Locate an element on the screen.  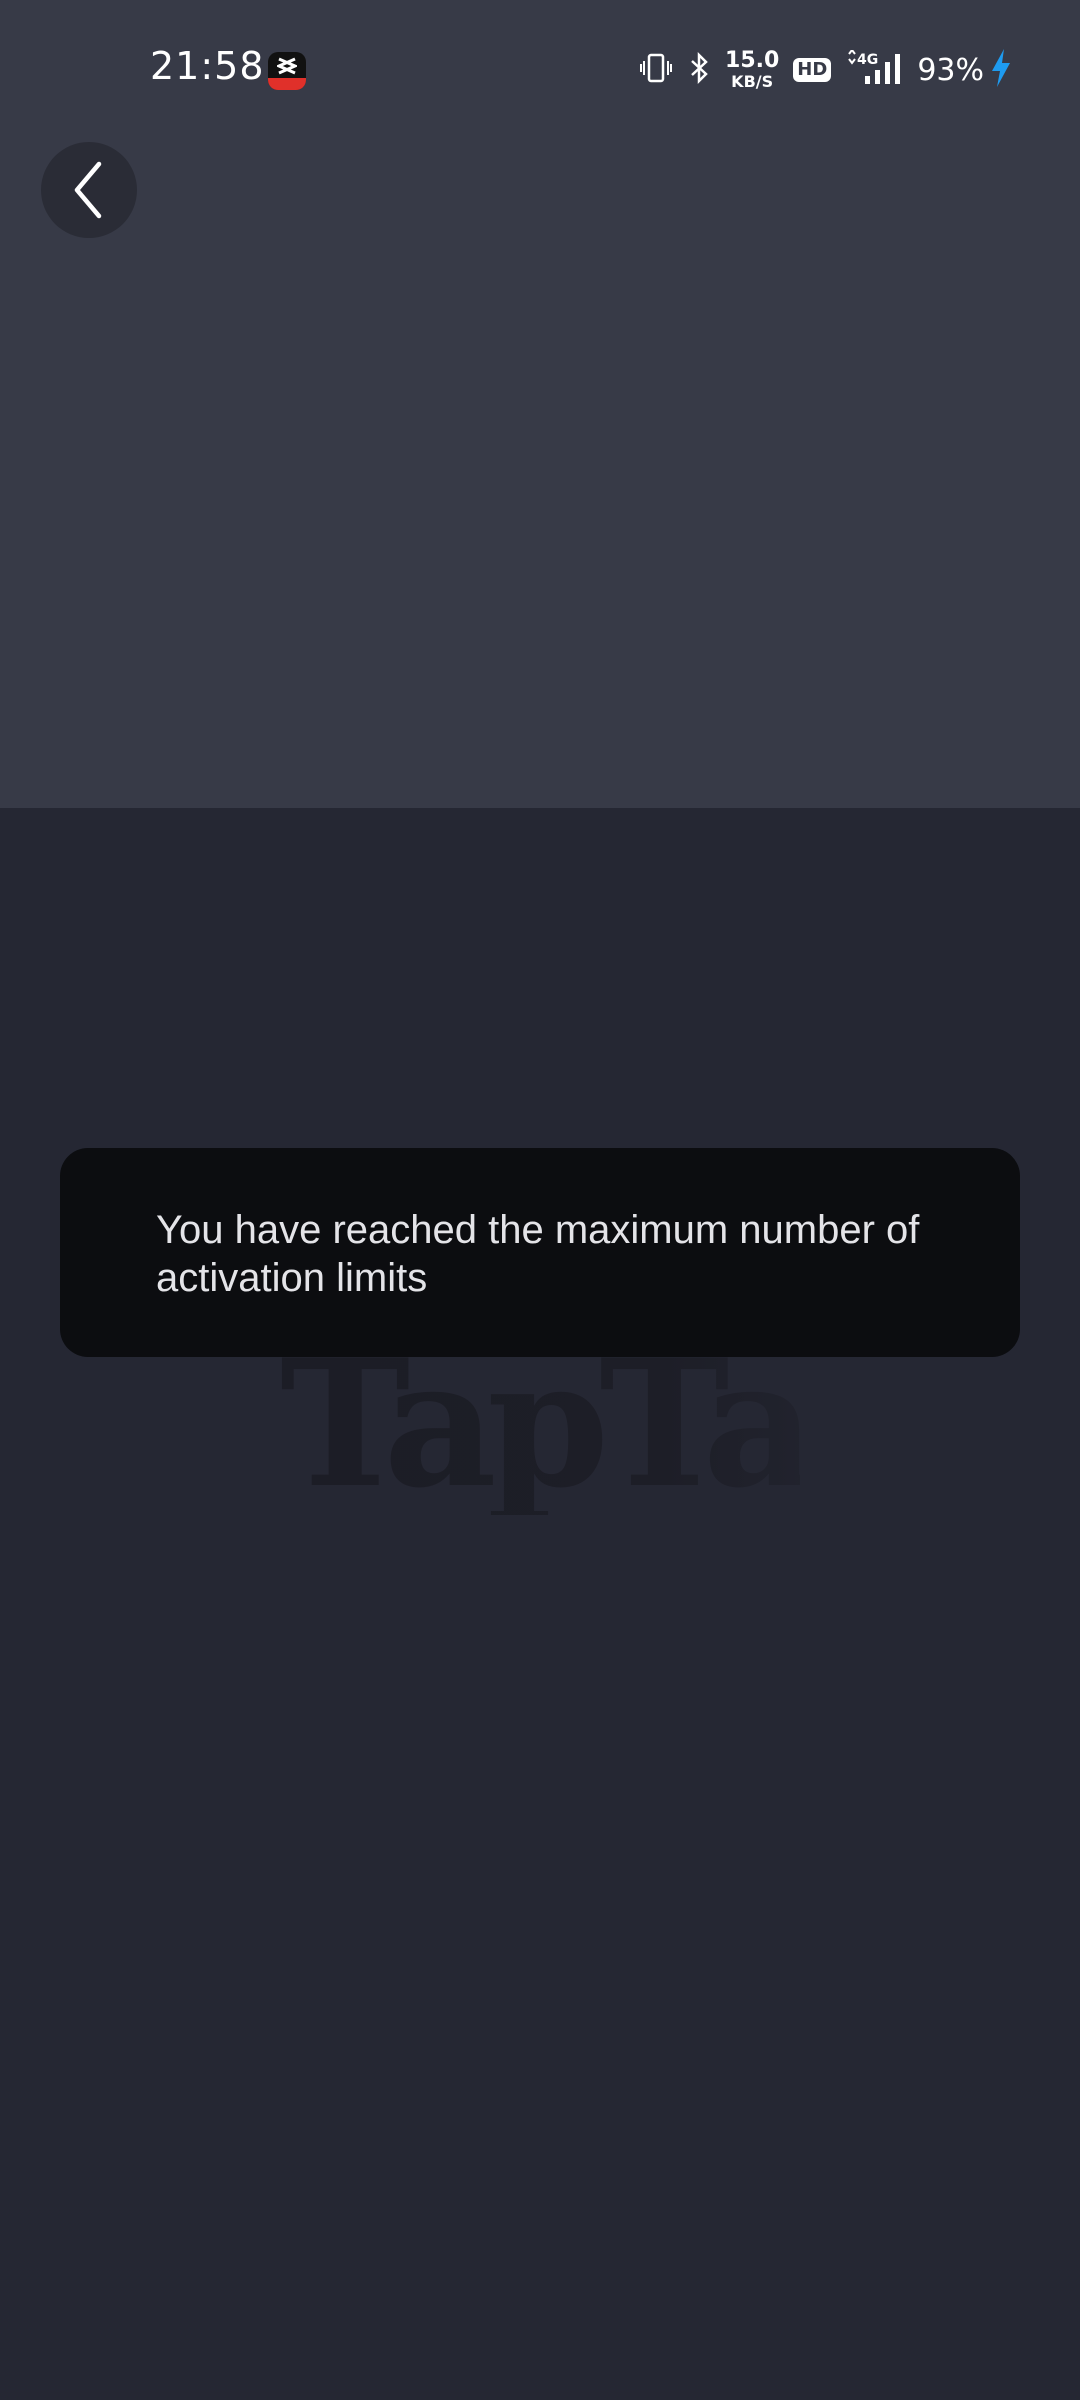
hd-badge: HD is located at coordinates (812, 70).